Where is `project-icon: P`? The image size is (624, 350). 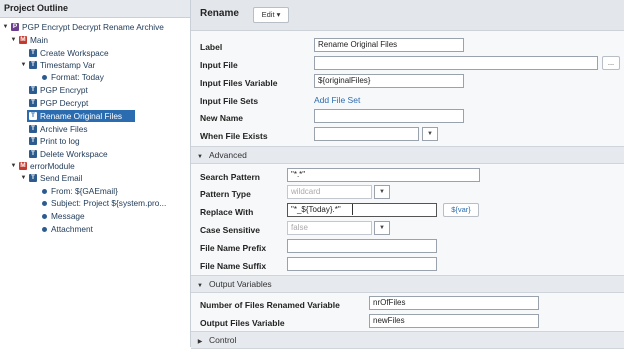
project-icon: P is located at coordinates (15, 27).